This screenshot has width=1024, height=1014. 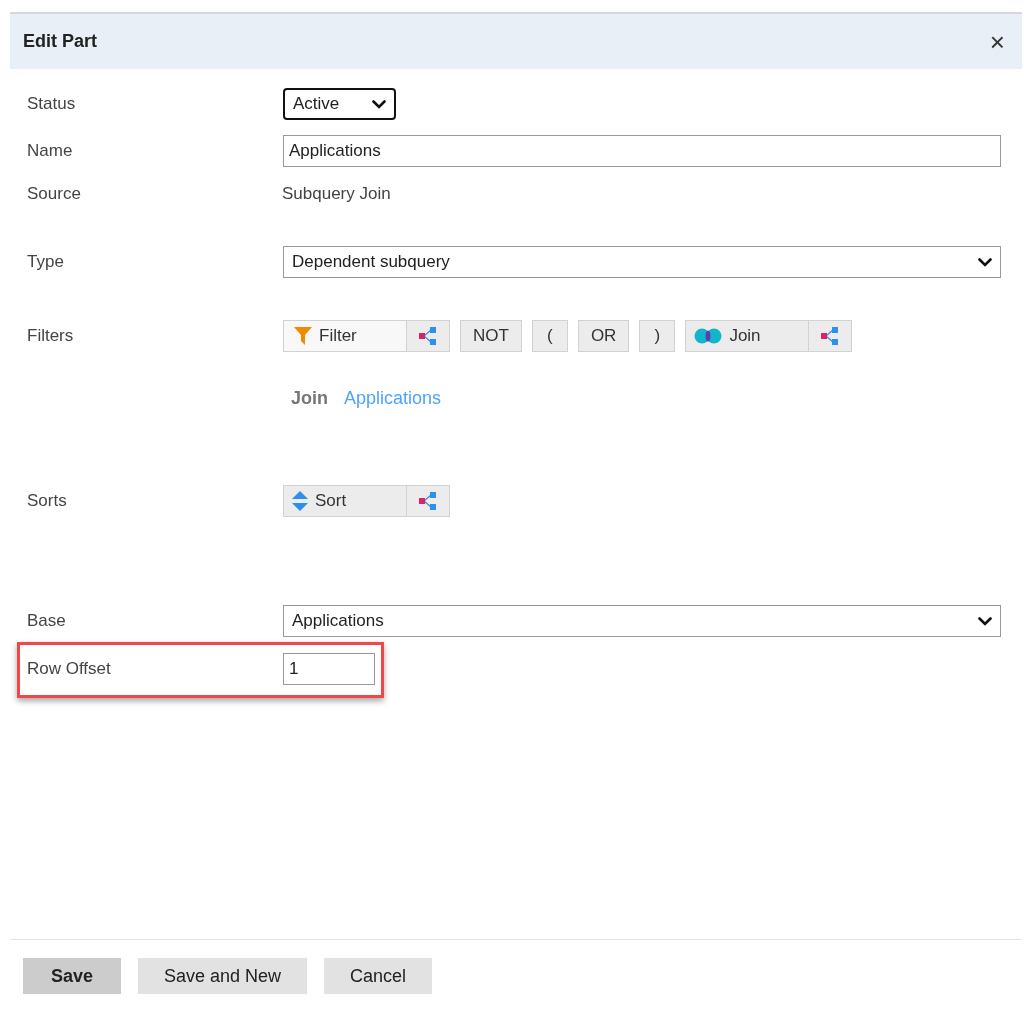 I want to click on field-label: Filters, so click(x=51, y=336).